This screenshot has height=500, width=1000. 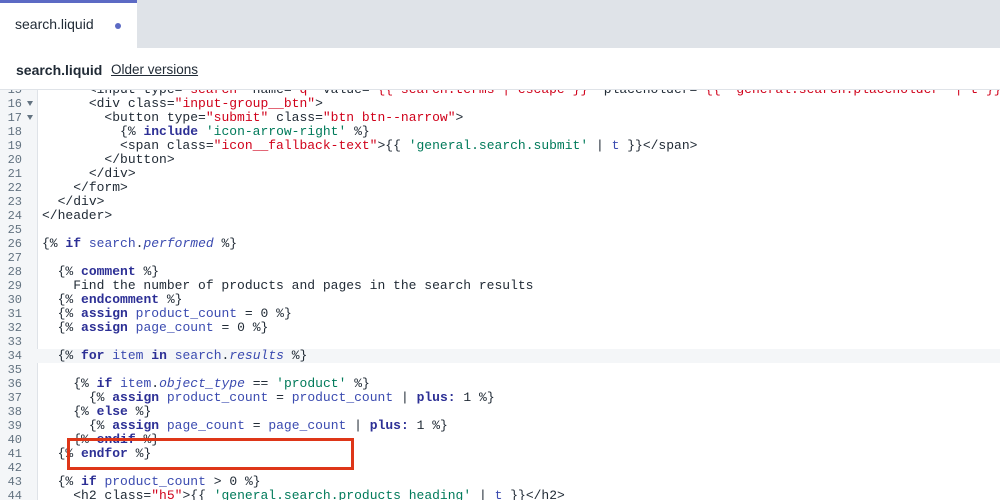 What do you see at coordinates (14, 230) in the screenshot?
I see `line-number: 25` at bounding box center [14, 230].